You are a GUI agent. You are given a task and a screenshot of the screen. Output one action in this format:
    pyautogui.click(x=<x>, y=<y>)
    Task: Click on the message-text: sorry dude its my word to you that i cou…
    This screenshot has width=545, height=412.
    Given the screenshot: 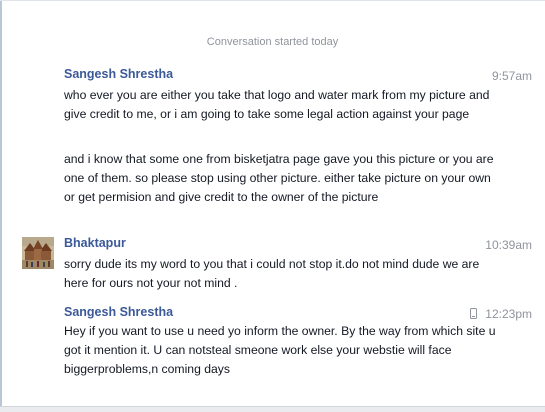 What is the action you would take?
    pyautogui.click(x=272, y=273)
    